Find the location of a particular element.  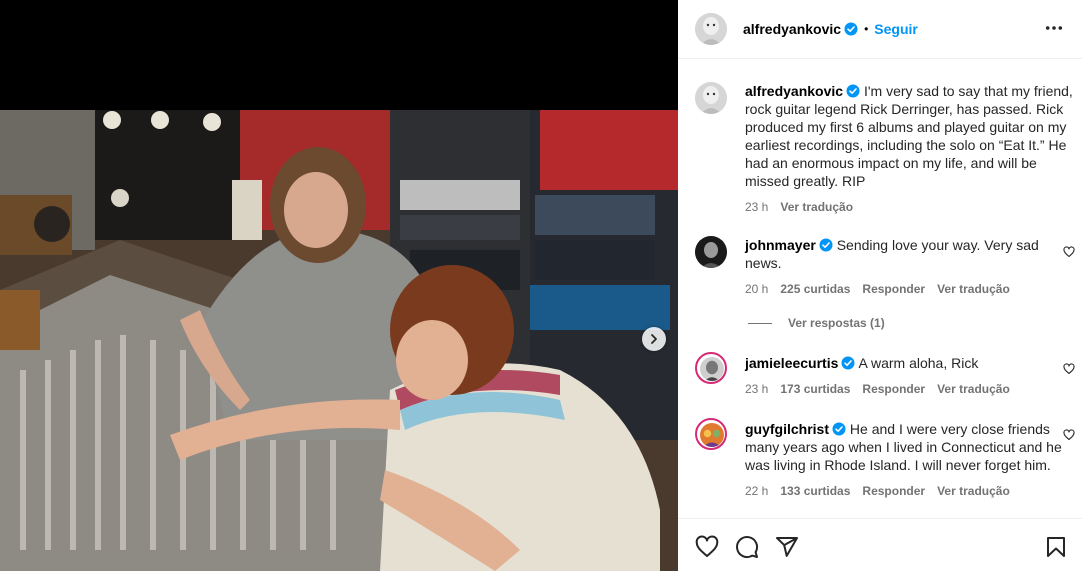

comment-time: 20 h is located at coordinates (757, 289).